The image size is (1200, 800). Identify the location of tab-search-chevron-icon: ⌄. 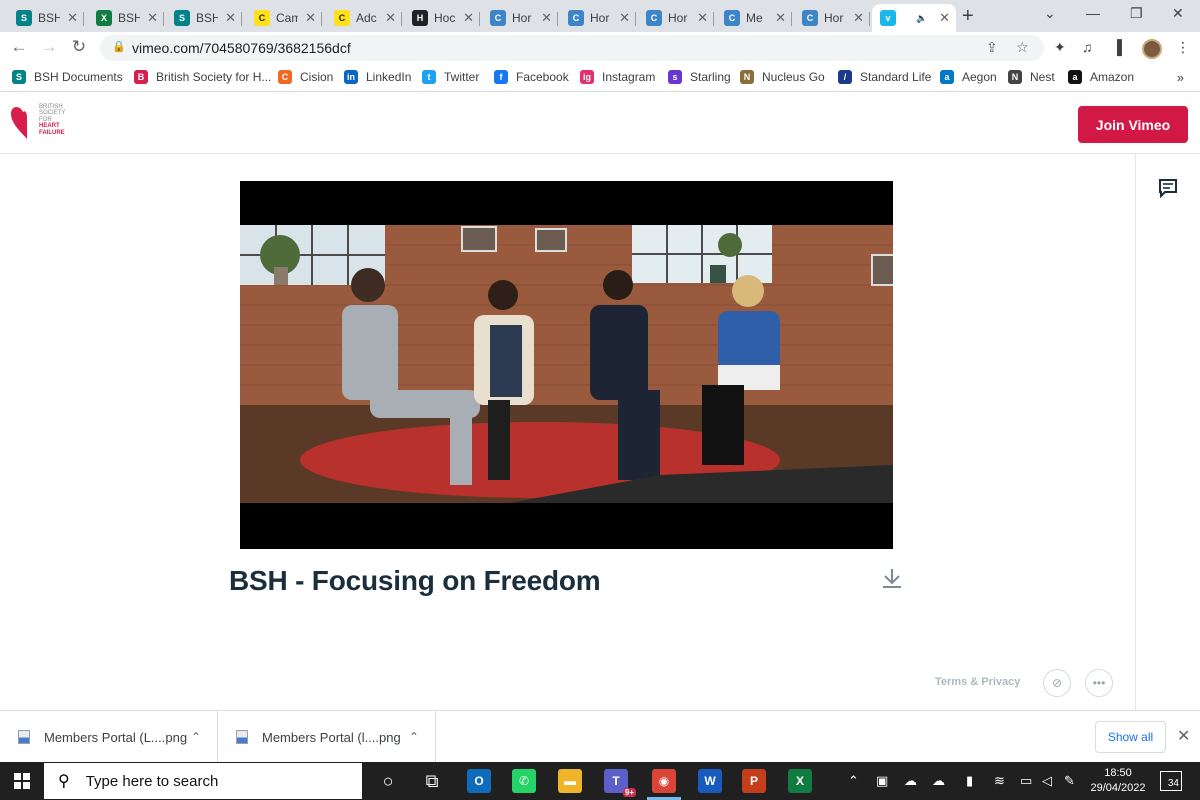
(1050, 13).